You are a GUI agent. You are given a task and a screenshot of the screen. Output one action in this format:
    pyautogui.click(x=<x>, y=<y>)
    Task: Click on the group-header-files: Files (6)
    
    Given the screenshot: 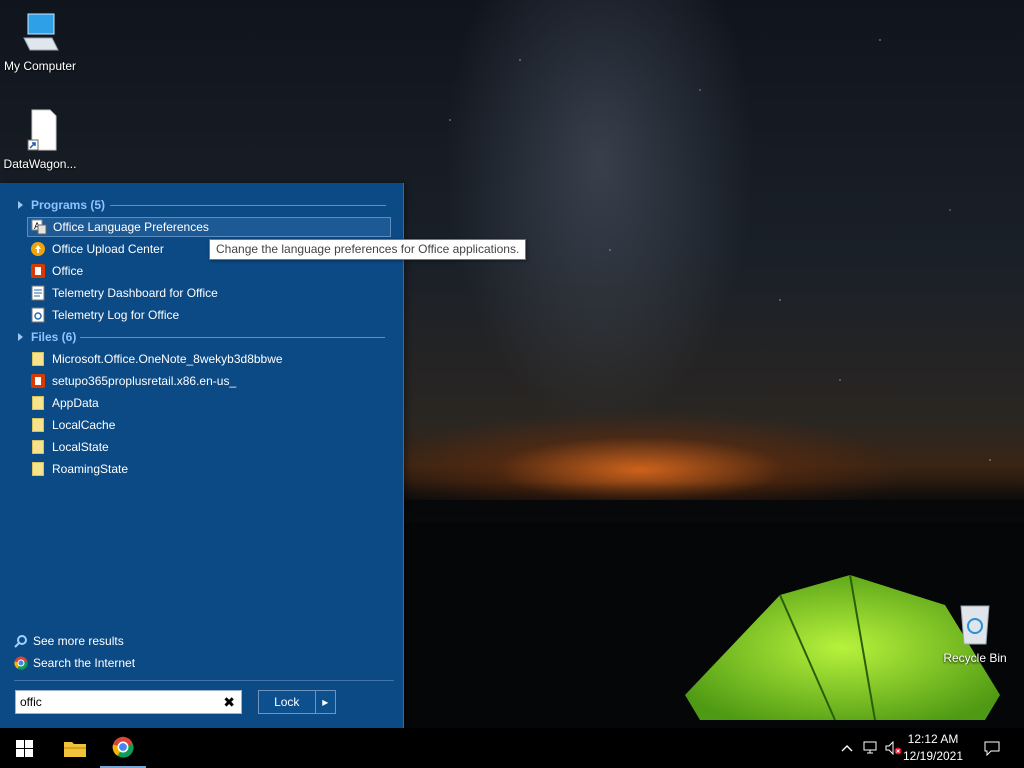 What is the action you would take?
    pyautogui.click(x=203, y=337)
    